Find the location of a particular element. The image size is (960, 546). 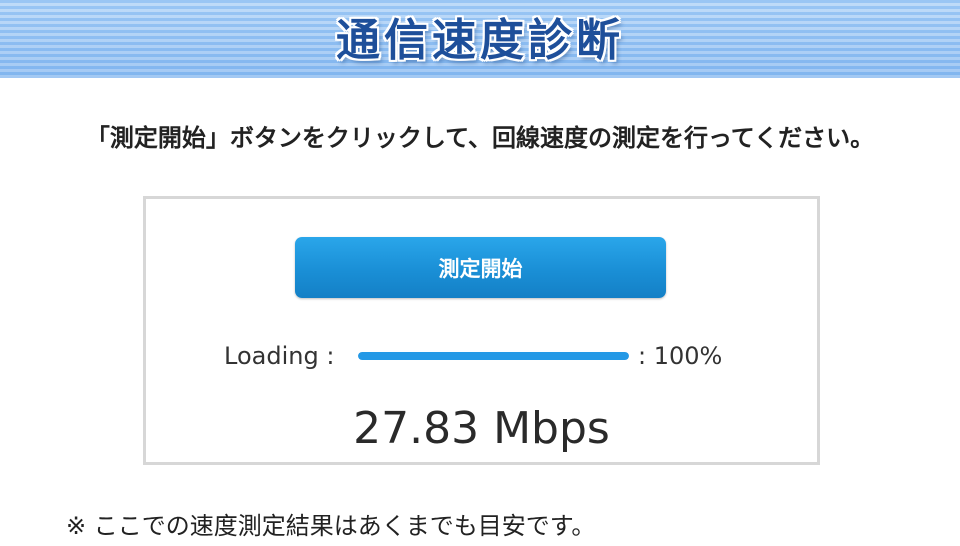

header-banner: 通信速度診断 is located at coordinates (480, 39).